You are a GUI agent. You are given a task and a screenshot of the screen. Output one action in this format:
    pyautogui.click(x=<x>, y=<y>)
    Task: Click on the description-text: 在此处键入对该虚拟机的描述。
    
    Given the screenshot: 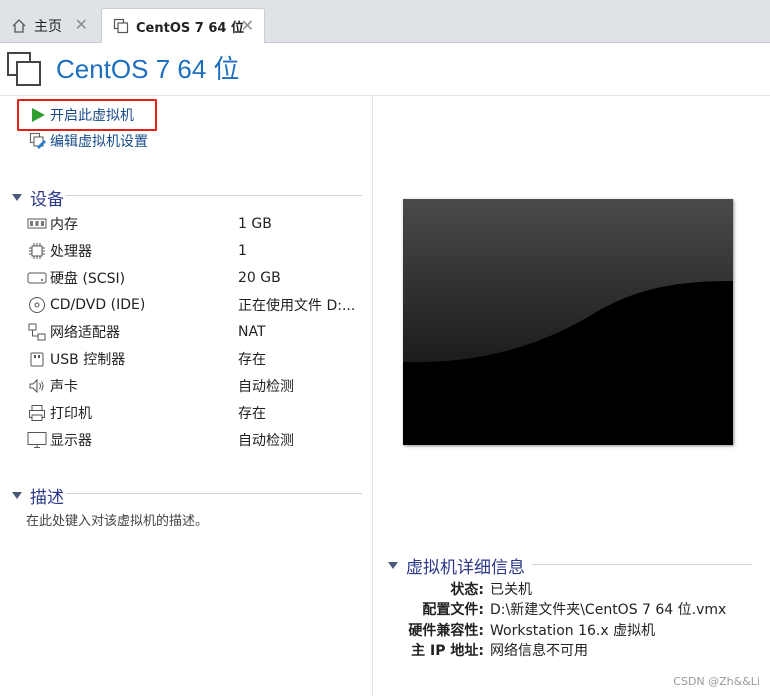 What is the action you would take?
    pyautogui.click(x=117, y=519)
    